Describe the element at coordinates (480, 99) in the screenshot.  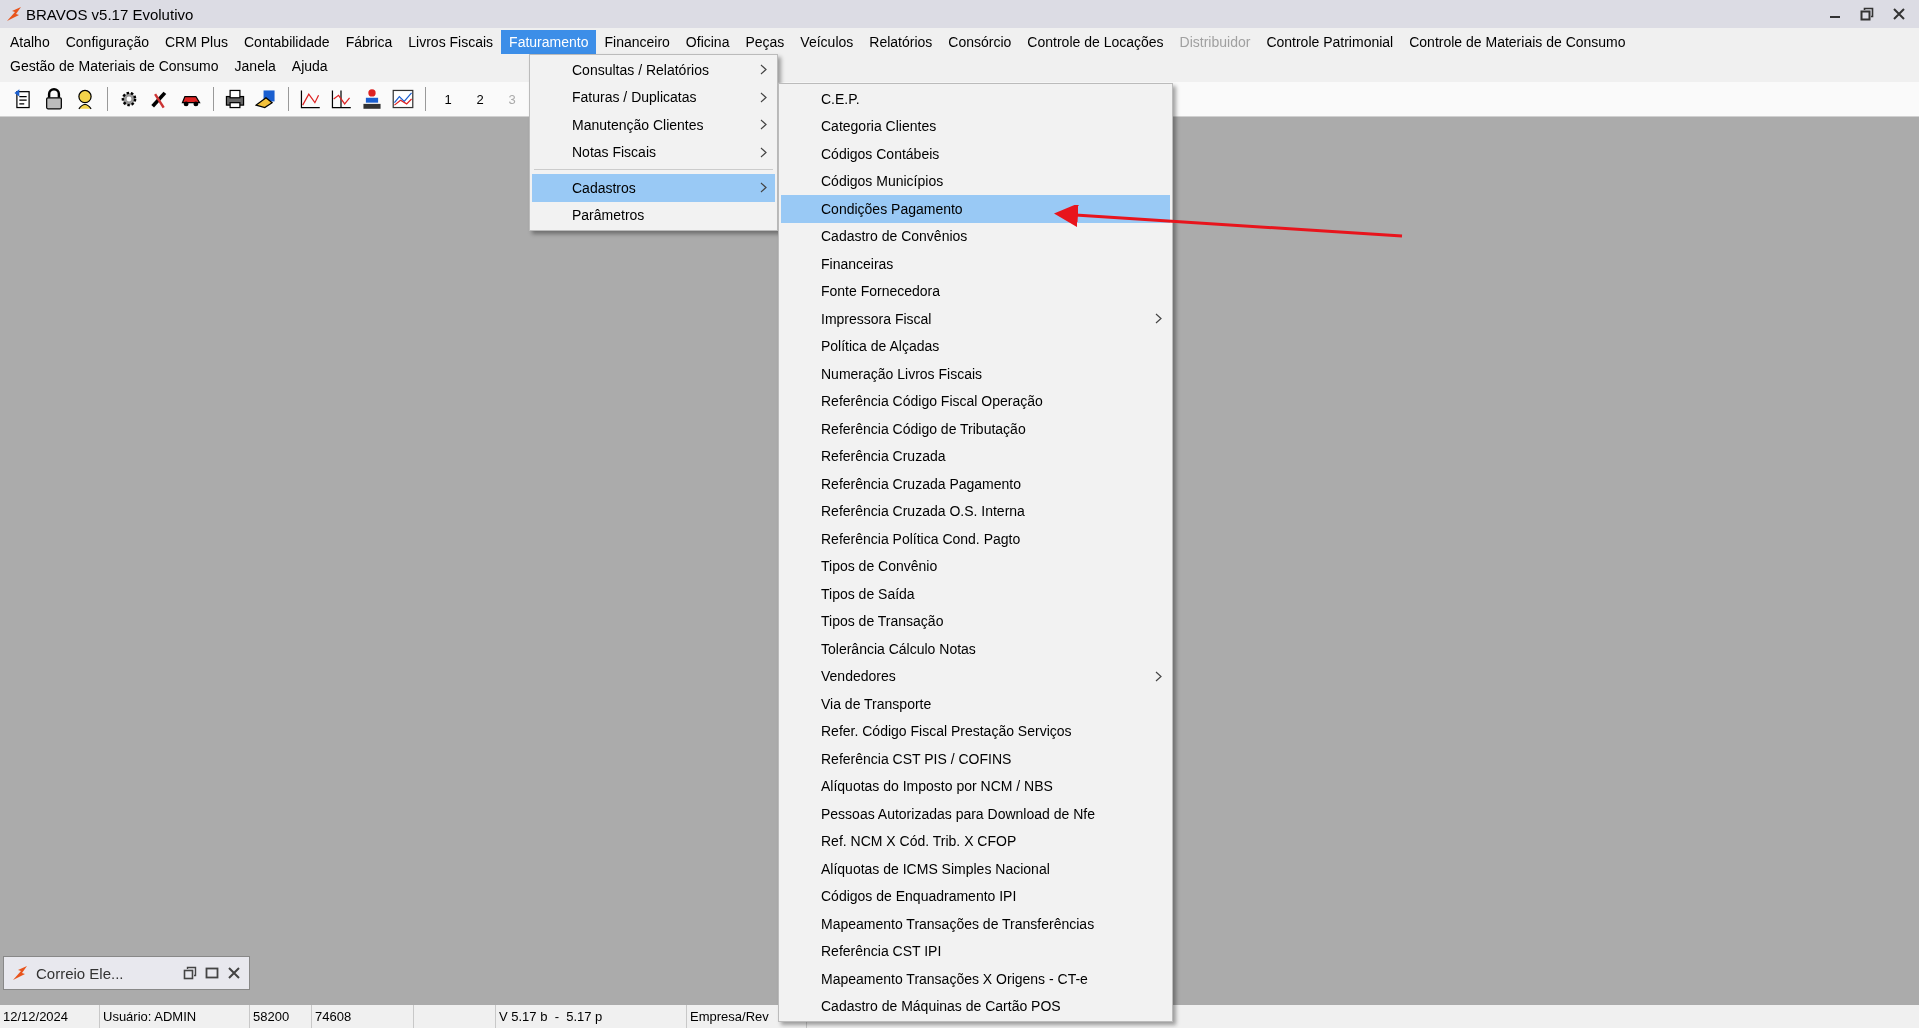
I see `toolbar-number-button: 2` at that location.